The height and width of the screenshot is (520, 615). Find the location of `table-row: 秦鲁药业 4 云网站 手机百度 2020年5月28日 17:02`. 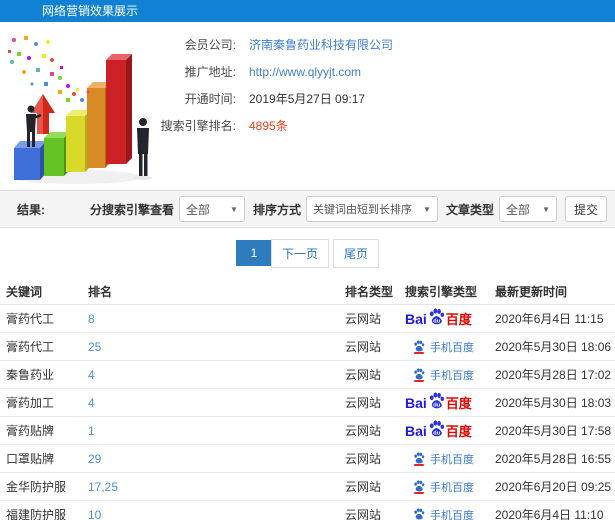

table-row: 秦鲁药业 4 云网站 手机百度 2020年5月28日 17:02 is located at coordinates (307, 375).